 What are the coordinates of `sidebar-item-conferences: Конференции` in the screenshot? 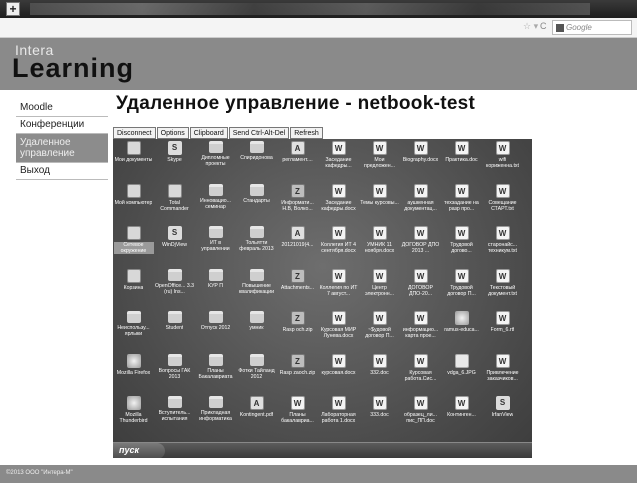 It's located at (62, 125).